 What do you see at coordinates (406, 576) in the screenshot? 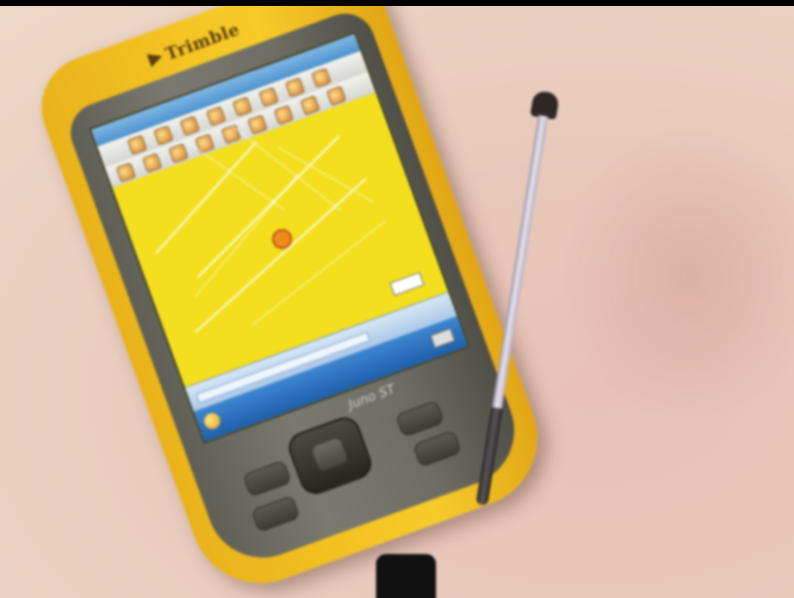
I see `usb-cable` at bounding box center [406, 576].